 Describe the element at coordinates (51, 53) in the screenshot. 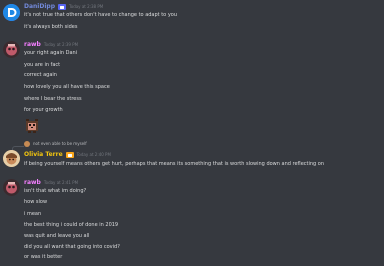

I see `message-text: your right again Dani` at that location.